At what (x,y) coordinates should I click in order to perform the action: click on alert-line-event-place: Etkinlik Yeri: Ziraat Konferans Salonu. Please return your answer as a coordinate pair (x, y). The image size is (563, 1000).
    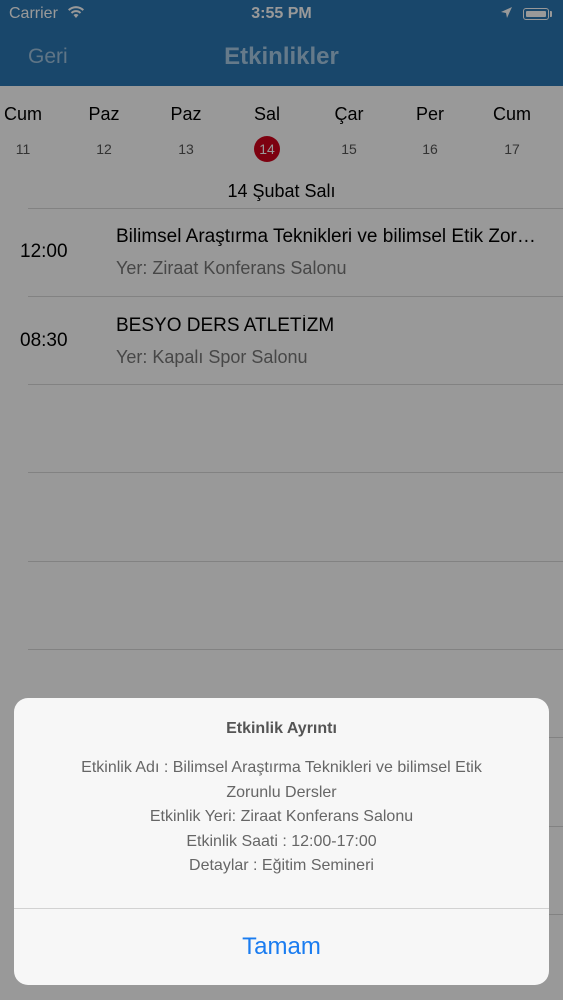
    Looking at the image, I should click on (281, 816).